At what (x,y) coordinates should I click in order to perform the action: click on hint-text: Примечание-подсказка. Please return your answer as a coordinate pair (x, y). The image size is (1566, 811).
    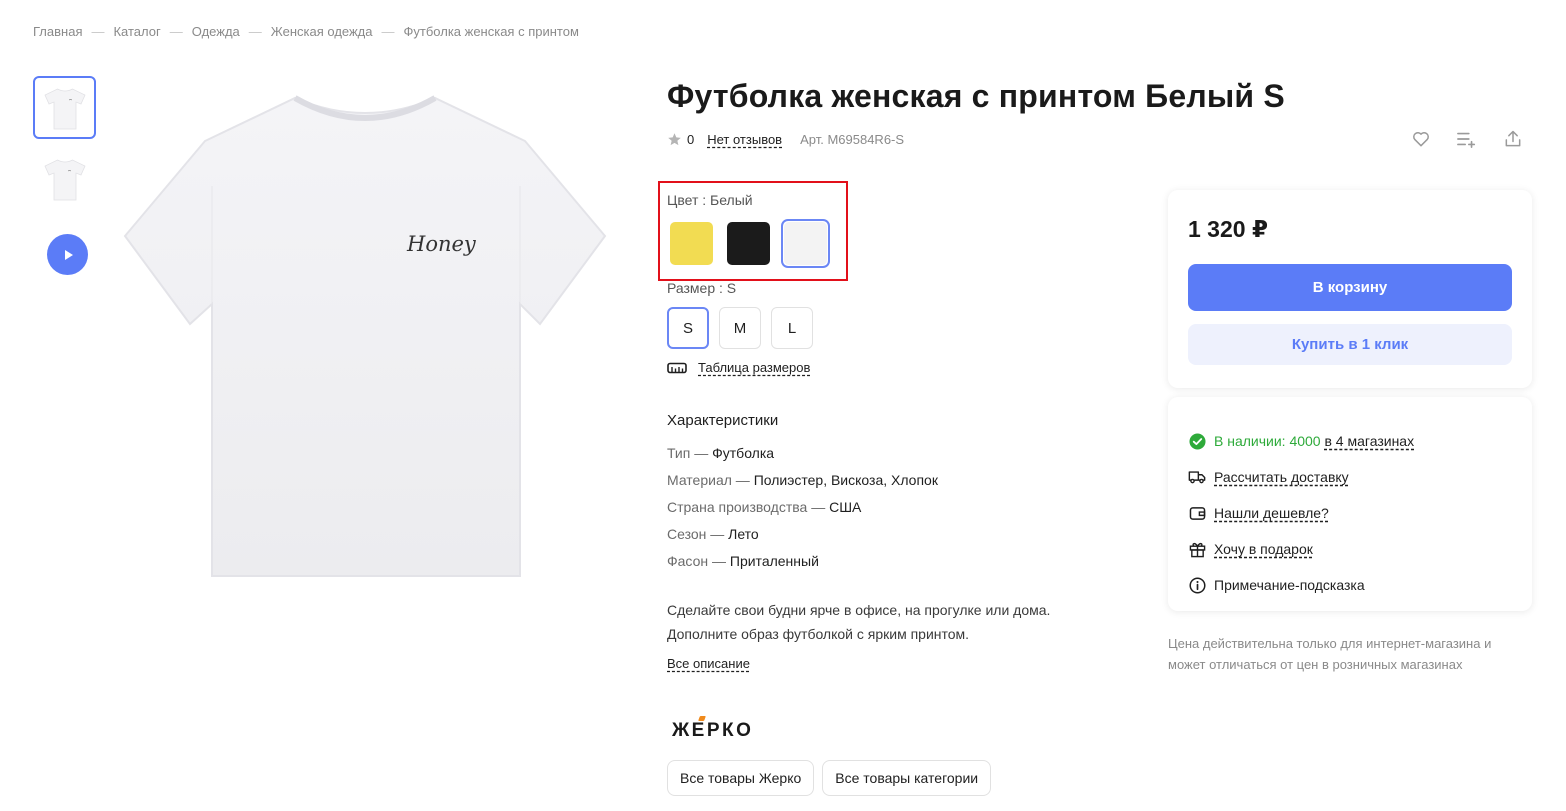
    Looking at the image, I should click on (1289, 585).